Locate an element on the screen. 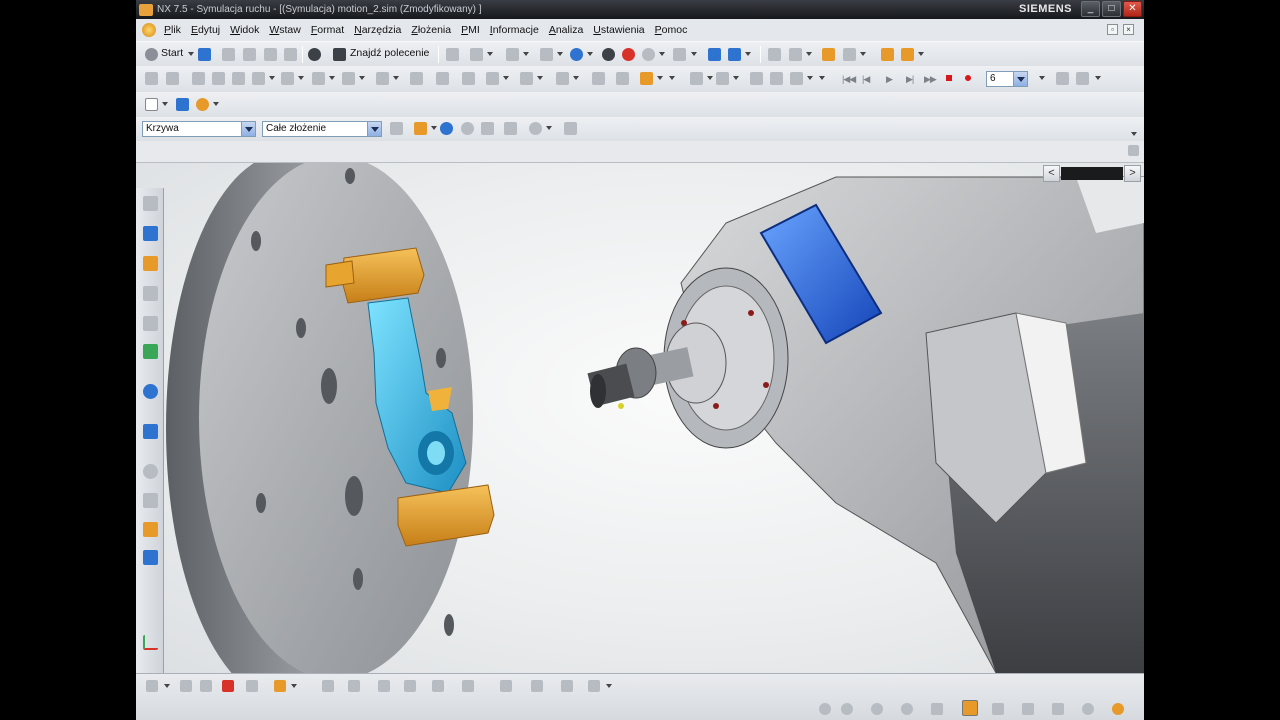 The height and width of the screenshot is (720, 1280). render-style-icon is located at coordinates (608, 54).